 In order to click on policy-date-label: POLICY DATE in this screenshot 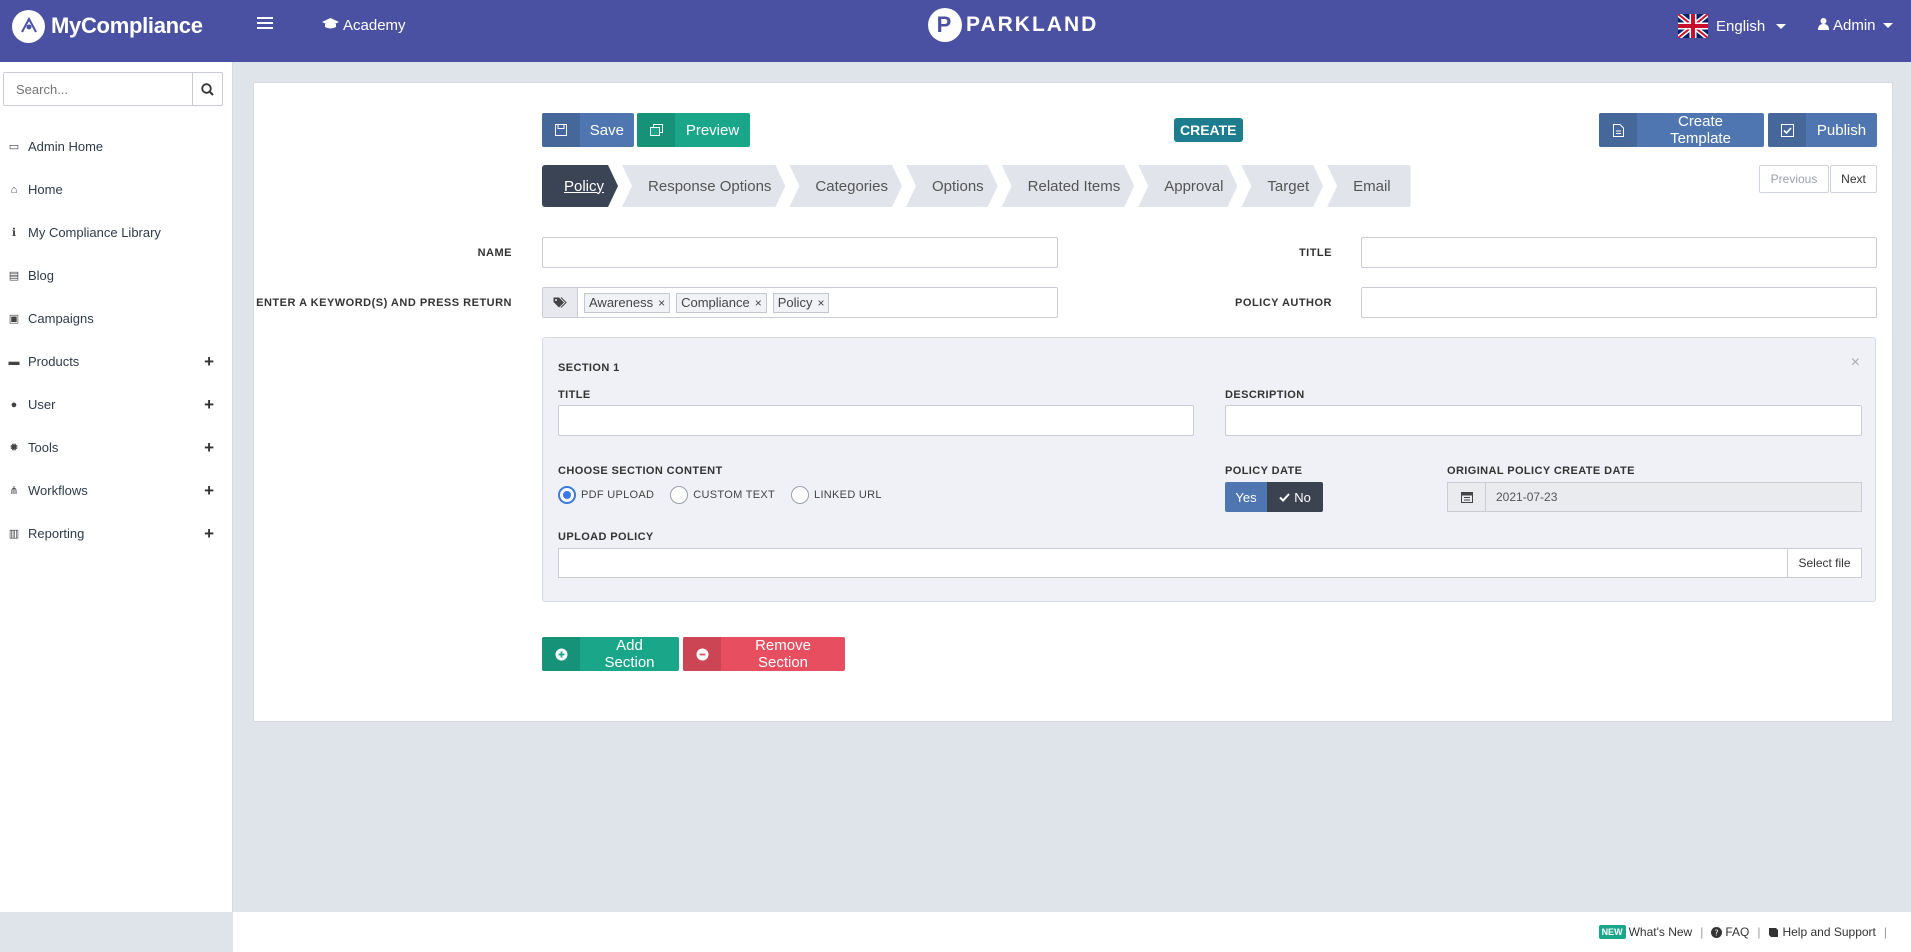, I will do `click(1264, 471)`.